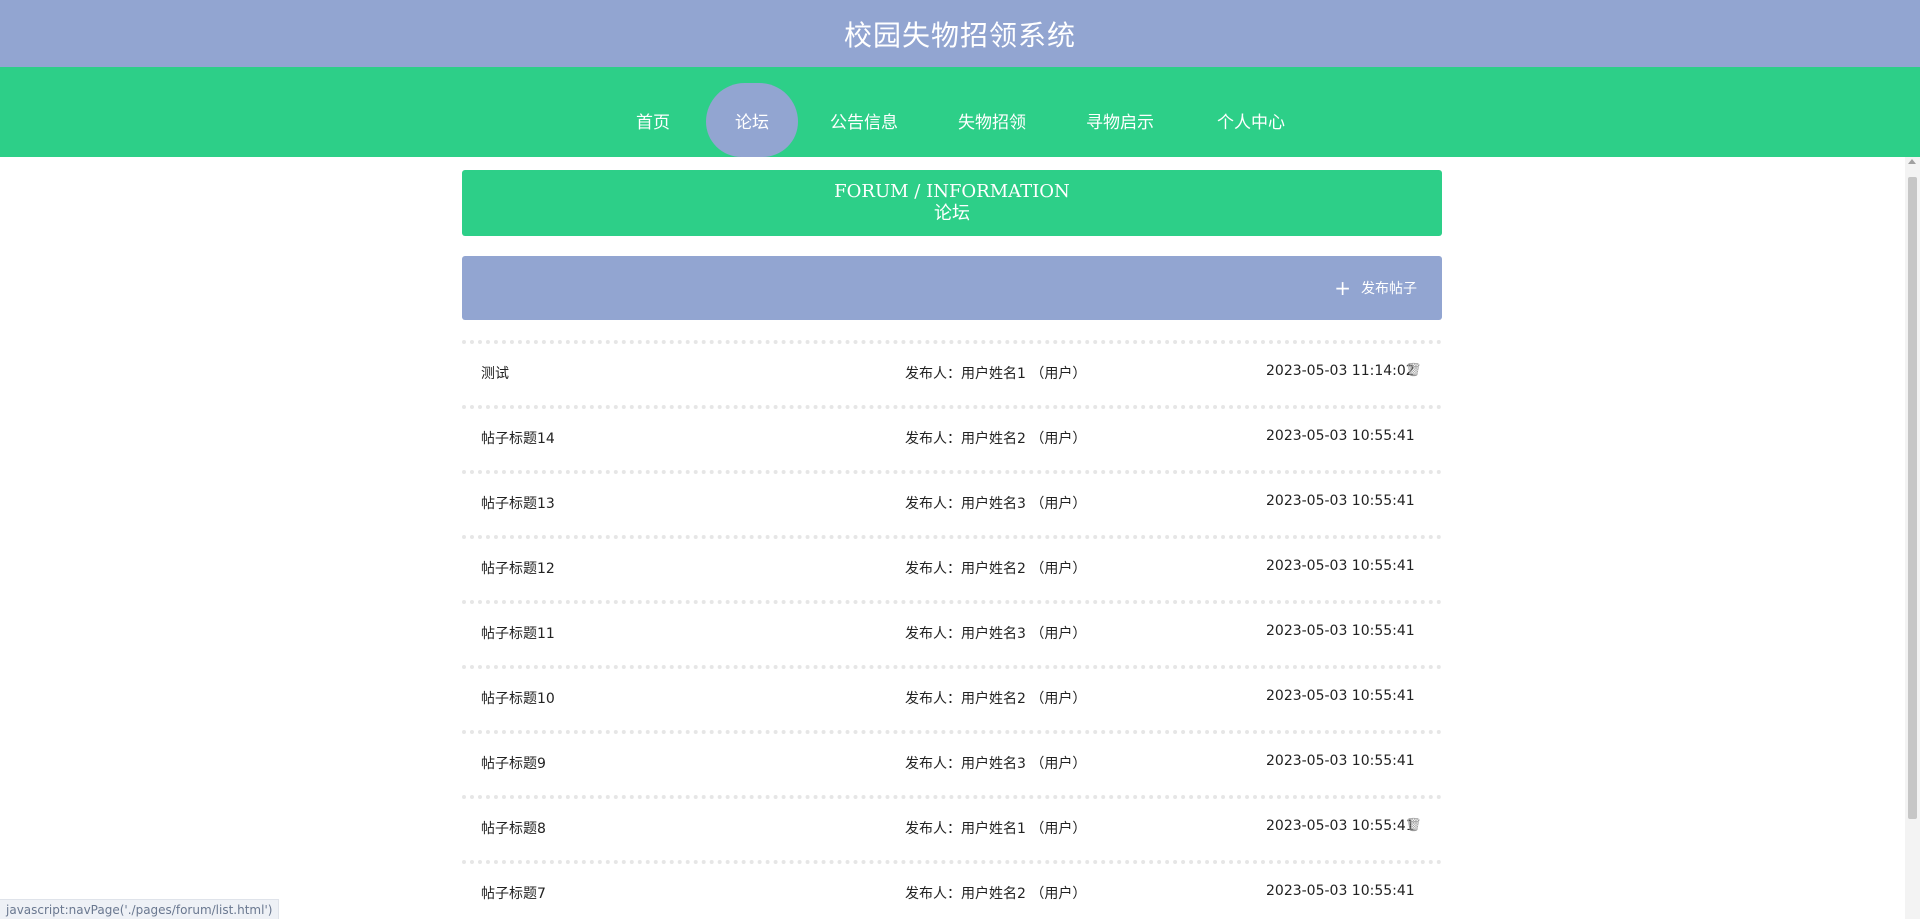 The image size is (1920, 919). What do you see at coordinates (752, 120) in the screenshot?
I see `nav-item-forum: 论坛` at bounding box center [752, 120].